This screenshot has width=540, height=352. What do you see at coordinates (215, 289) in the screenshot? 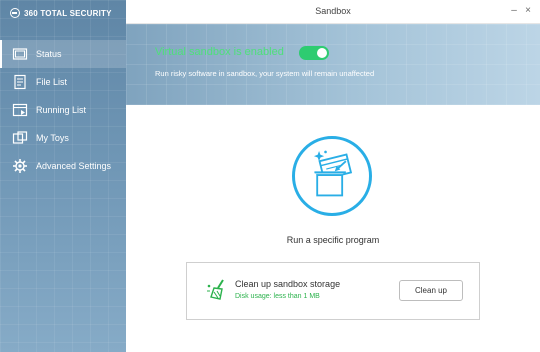
I see `broom-icon` at bounding box center [215, 289].